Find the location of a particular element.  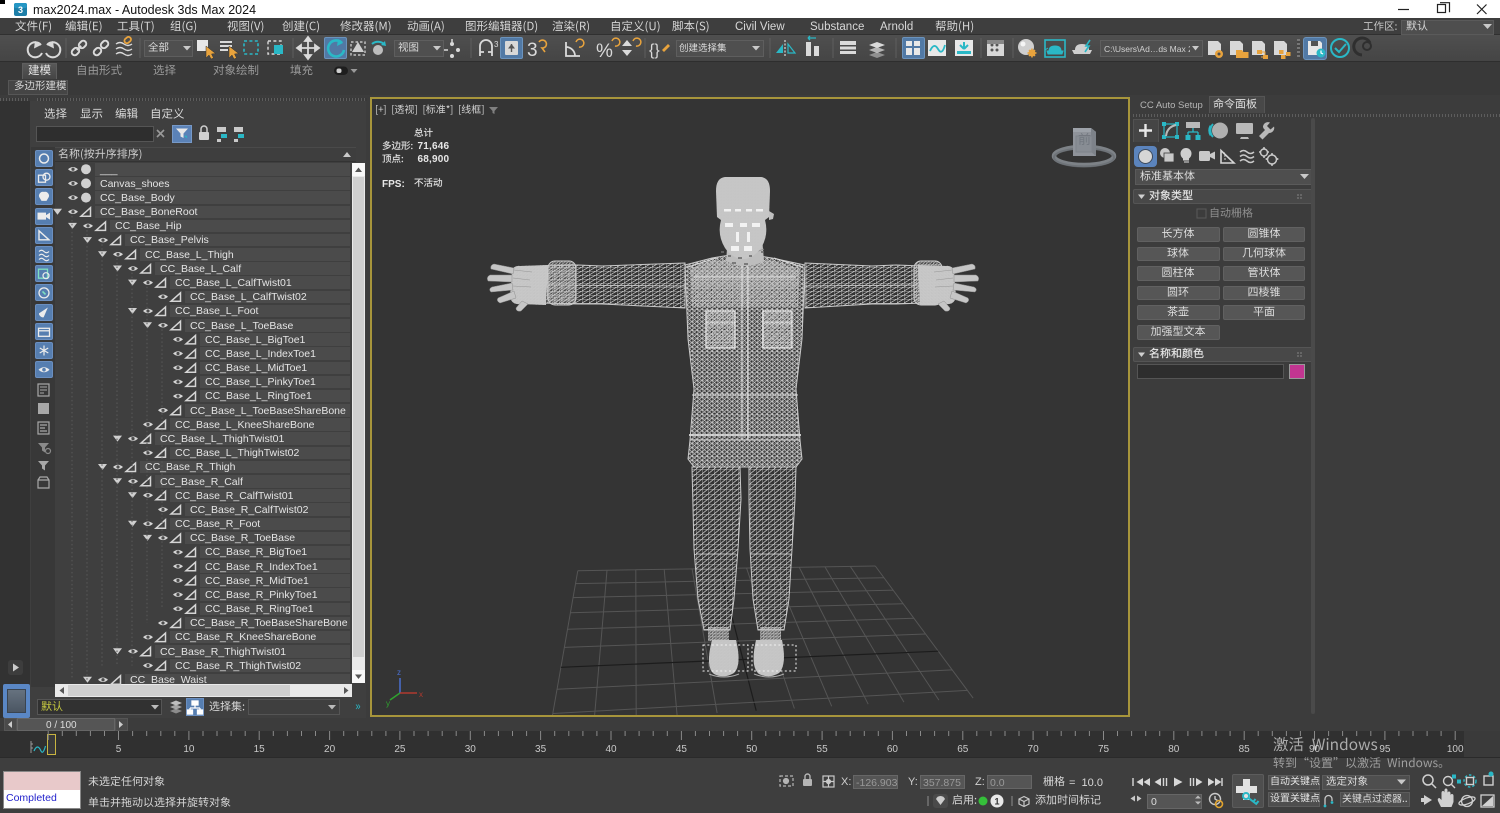

svg-text: y is located at coordinates (388, 703).